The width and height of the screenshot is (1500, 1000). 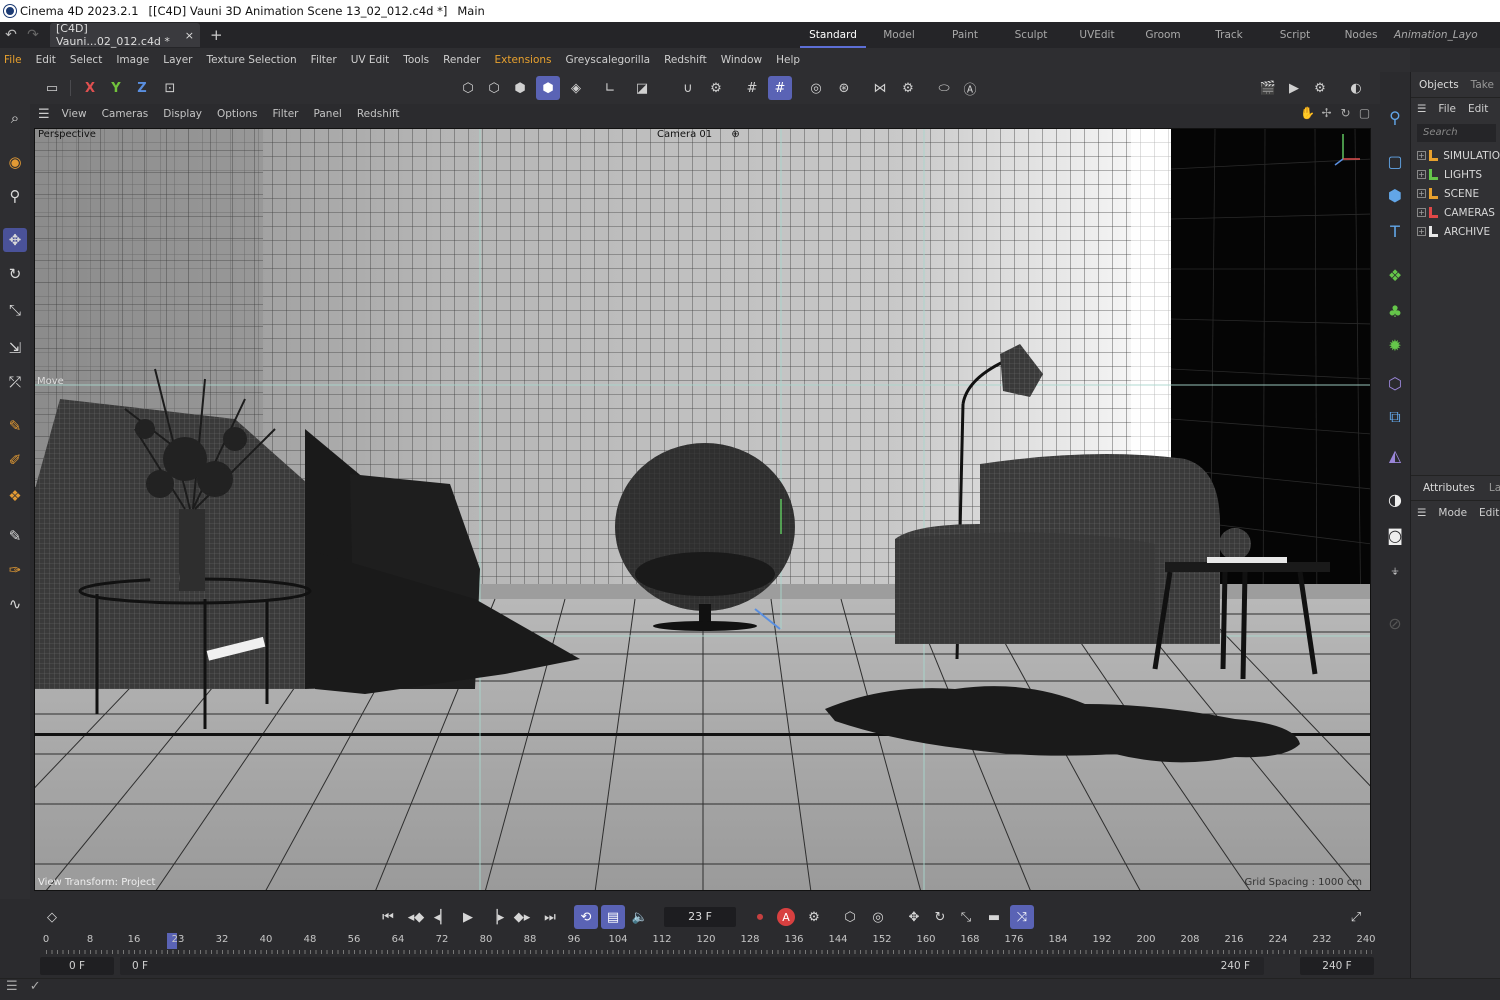 What do you see at coordinates (116, 88) in the screenshot?
I see `y-axis-lock-button: Y` at bounding box center [116, 88].